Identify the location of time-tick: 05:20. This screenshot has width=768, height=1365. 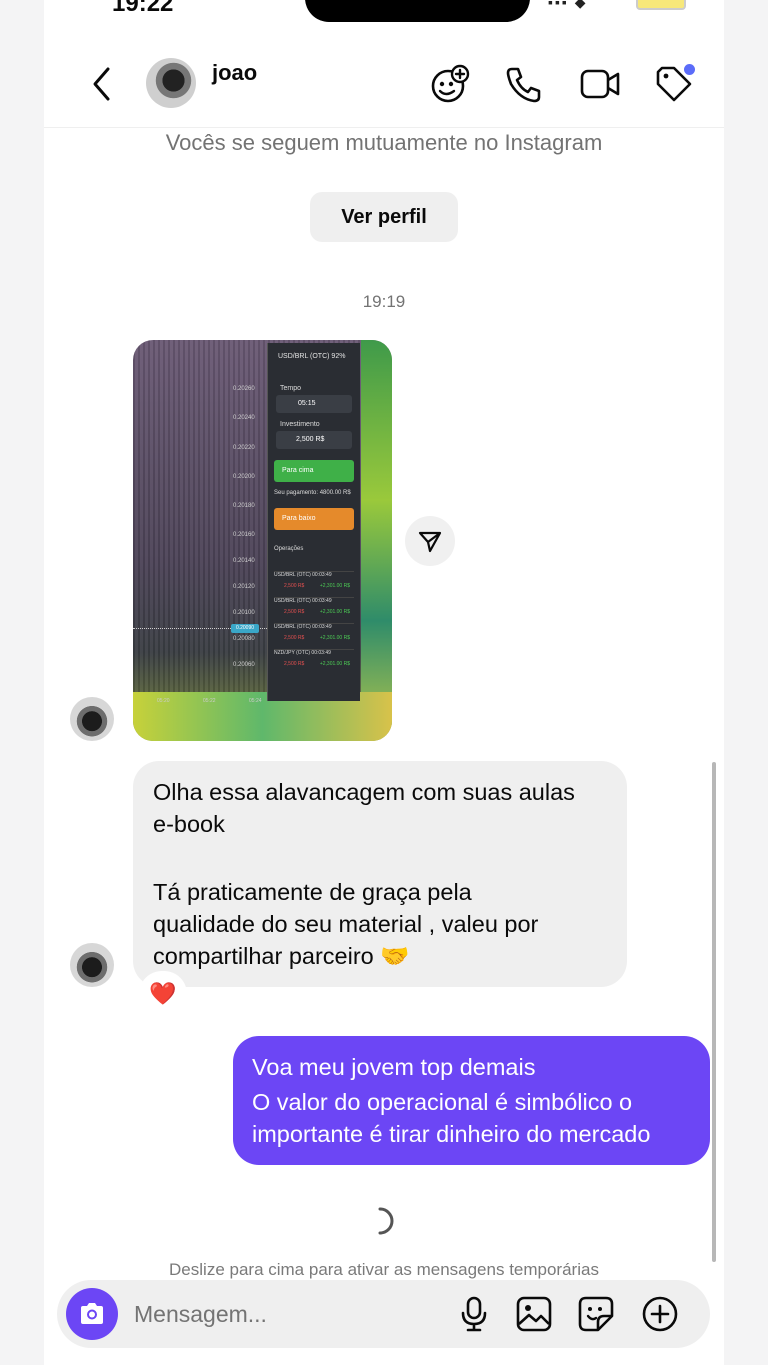
(163, 701).